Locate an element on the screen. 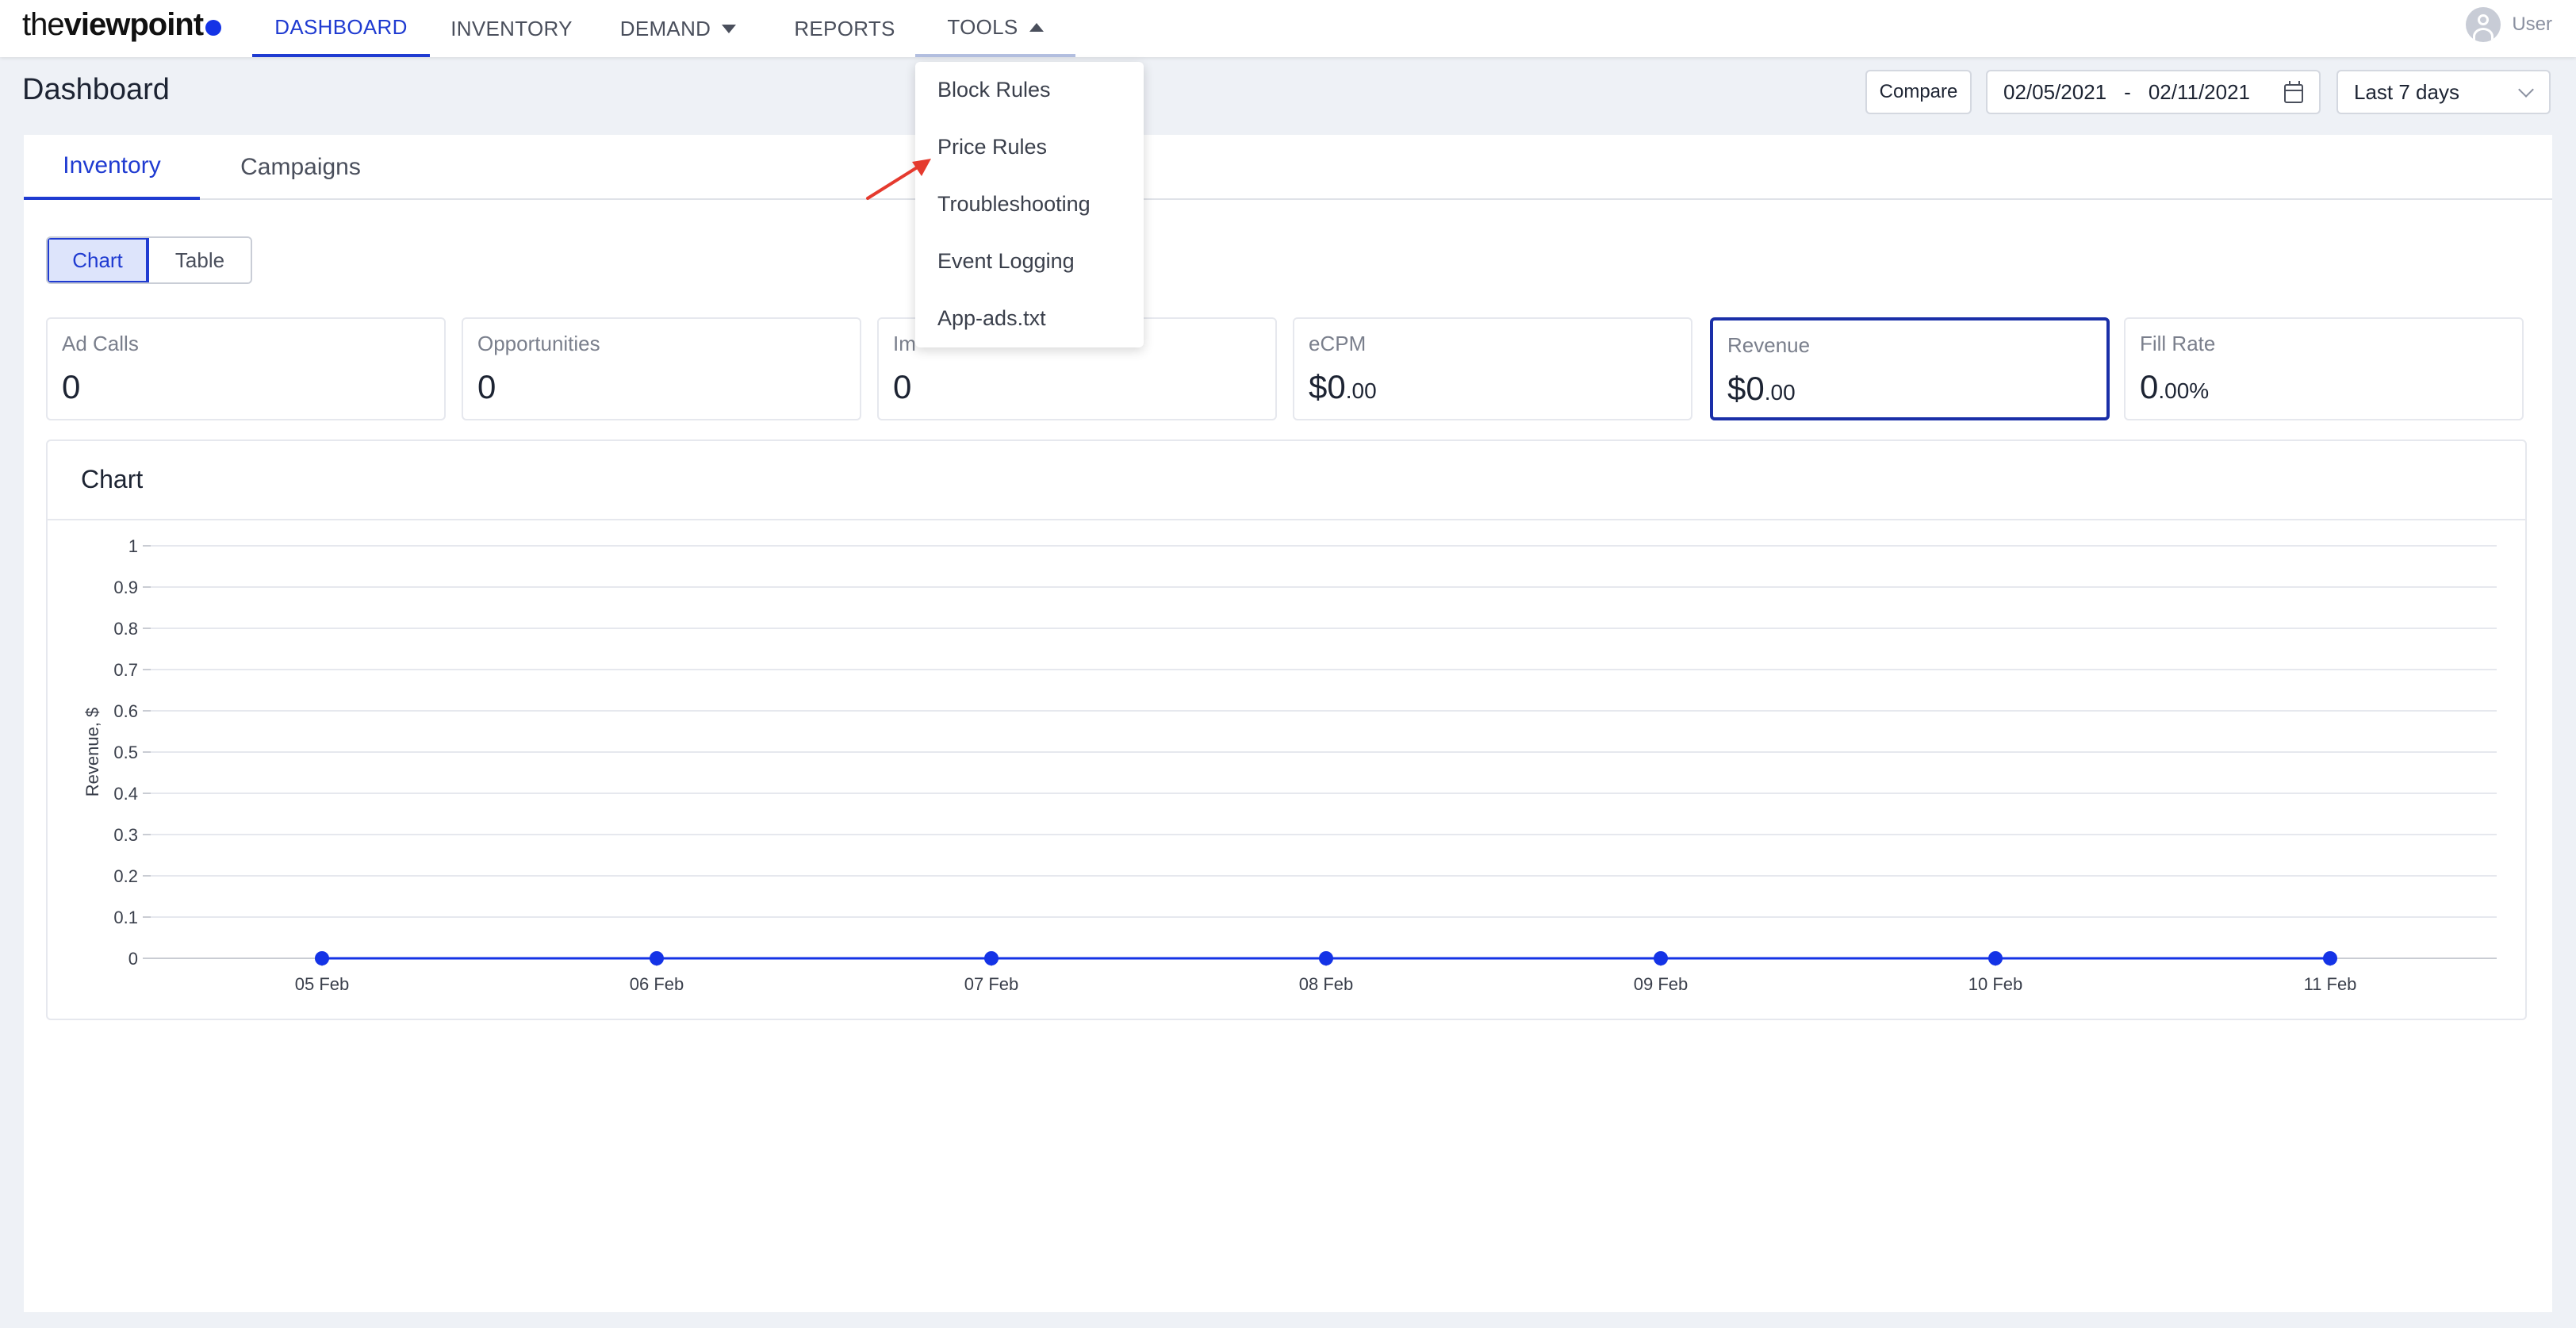 The height and width of the screenshot is (1328, 2576). nav-reports: REPORTS is located at coordinates (845, 28).